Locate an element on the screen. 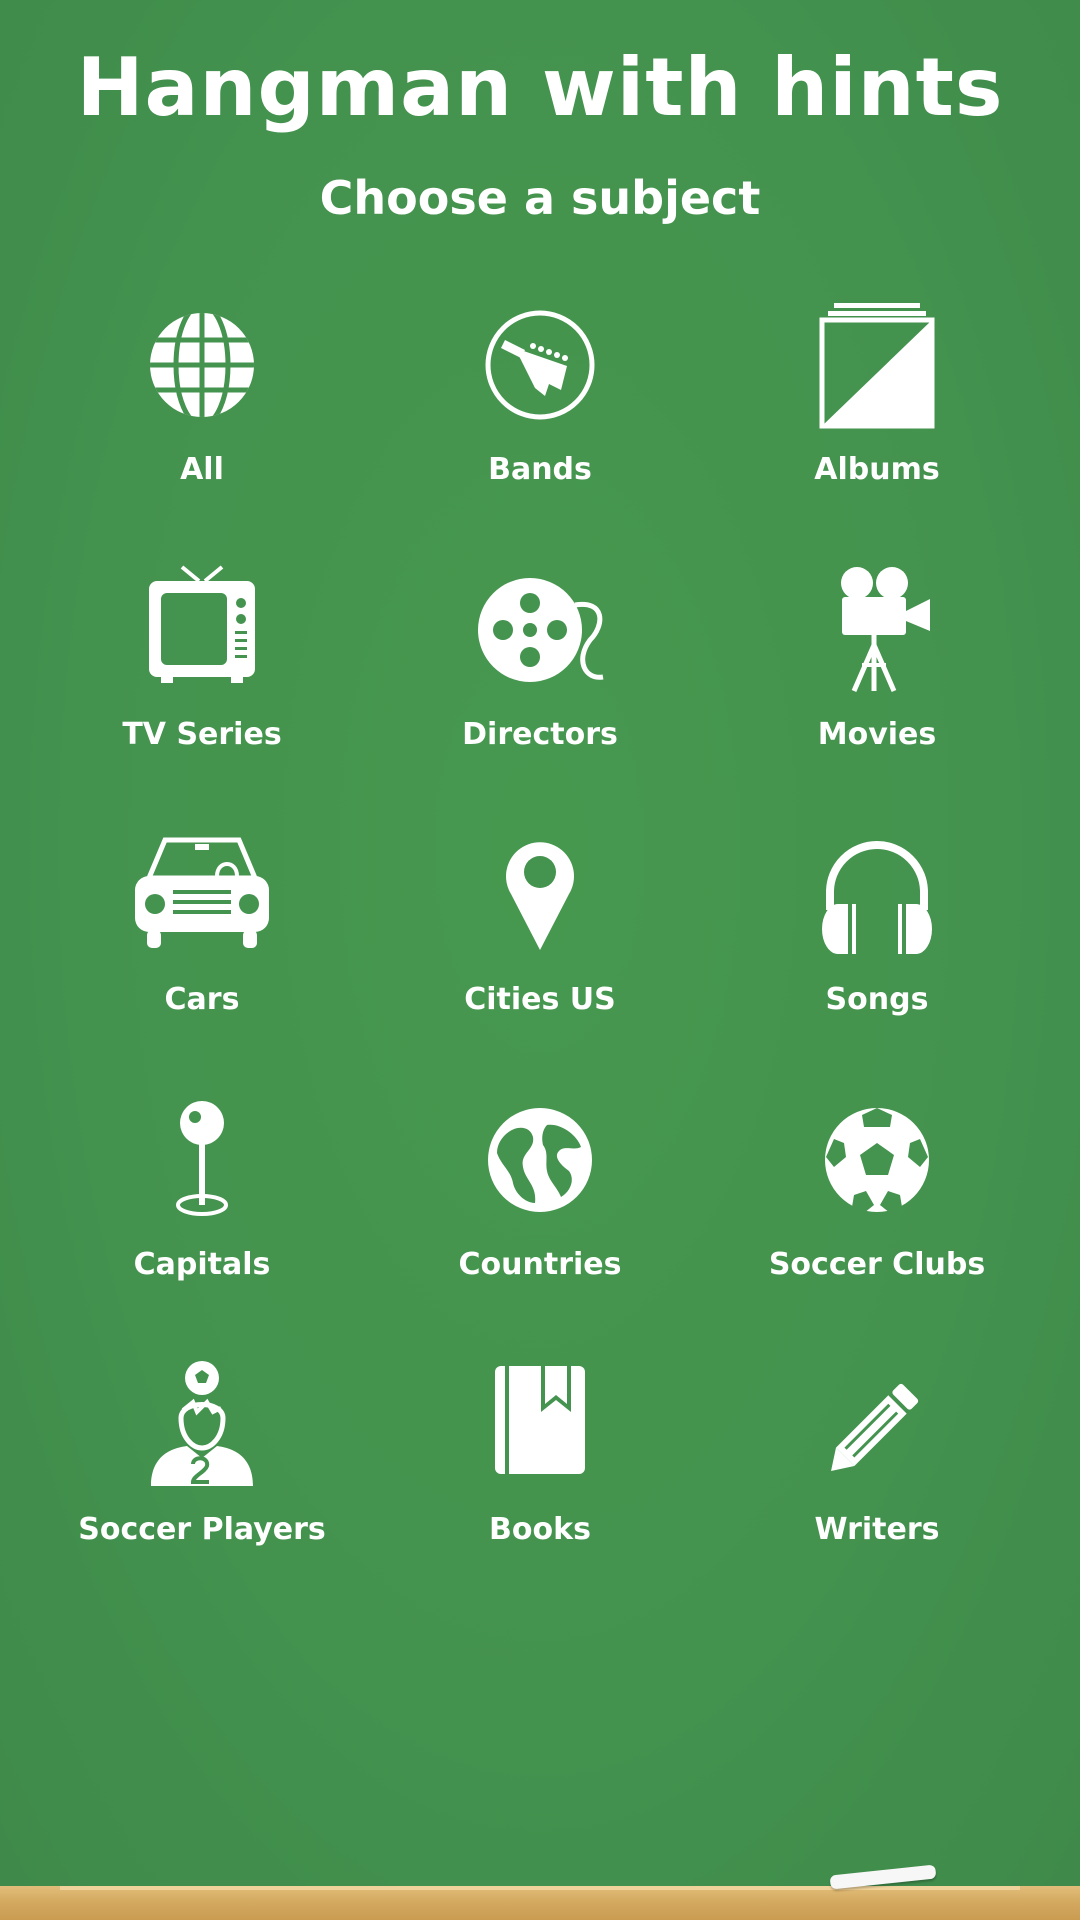 This screenshot has width=1080, height=1920. subject-label: Bands is located at coordinates (540, 469).